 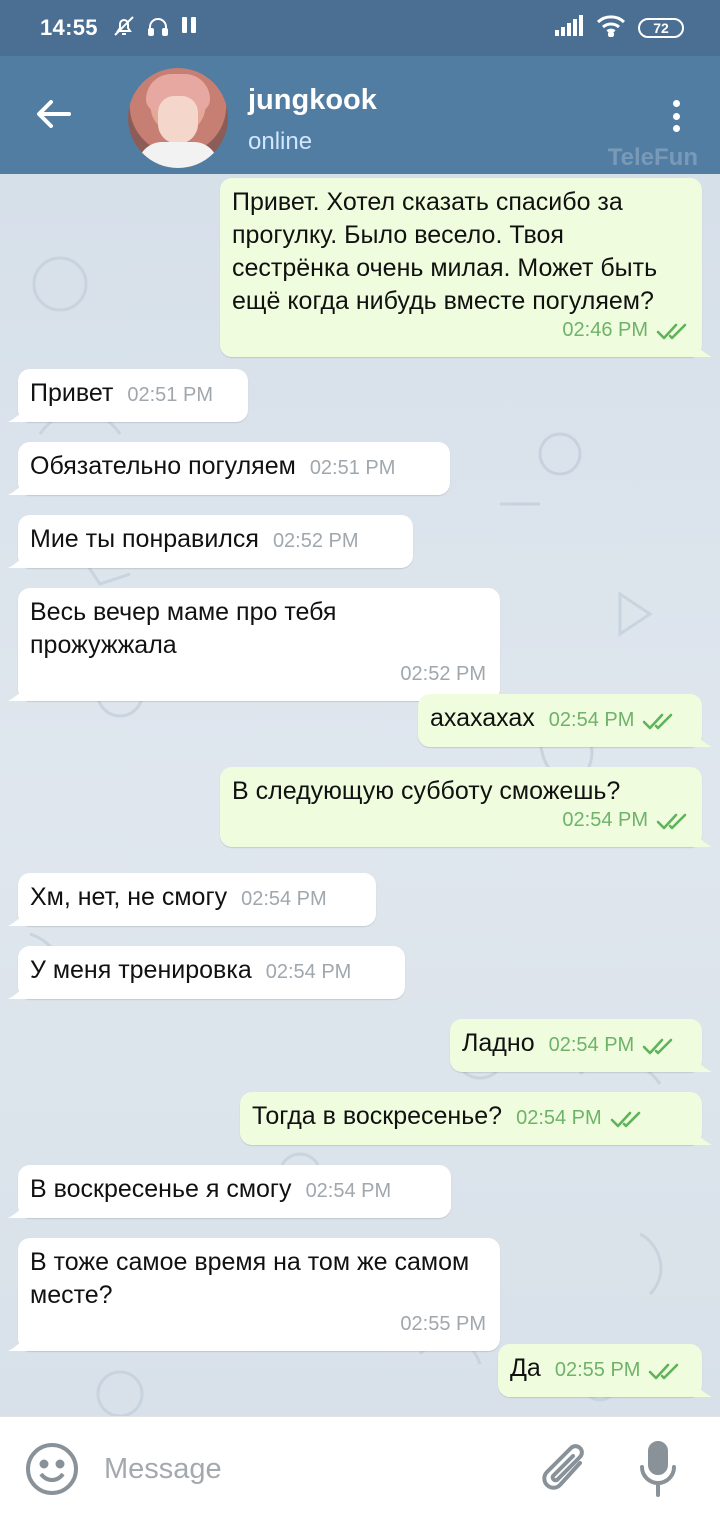 I want to click on emoji-button, so click(x=52, y=1469).